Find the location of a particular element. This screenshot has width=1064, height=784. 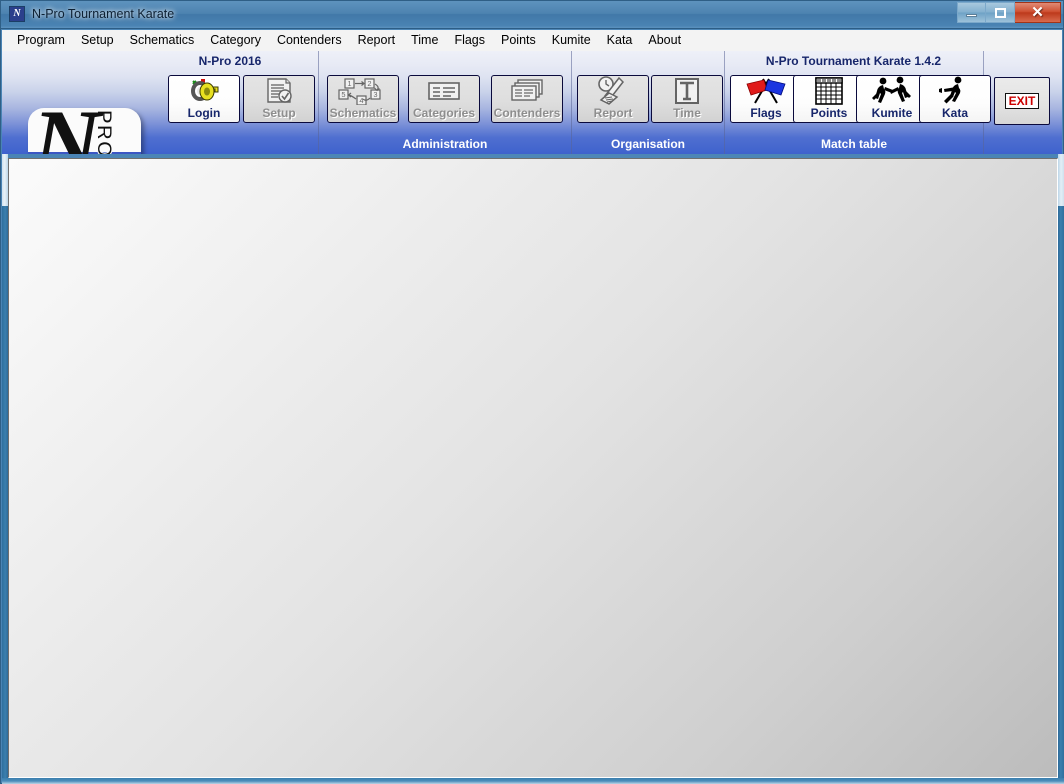

maximize-button is located at coordinates (1000, 12).